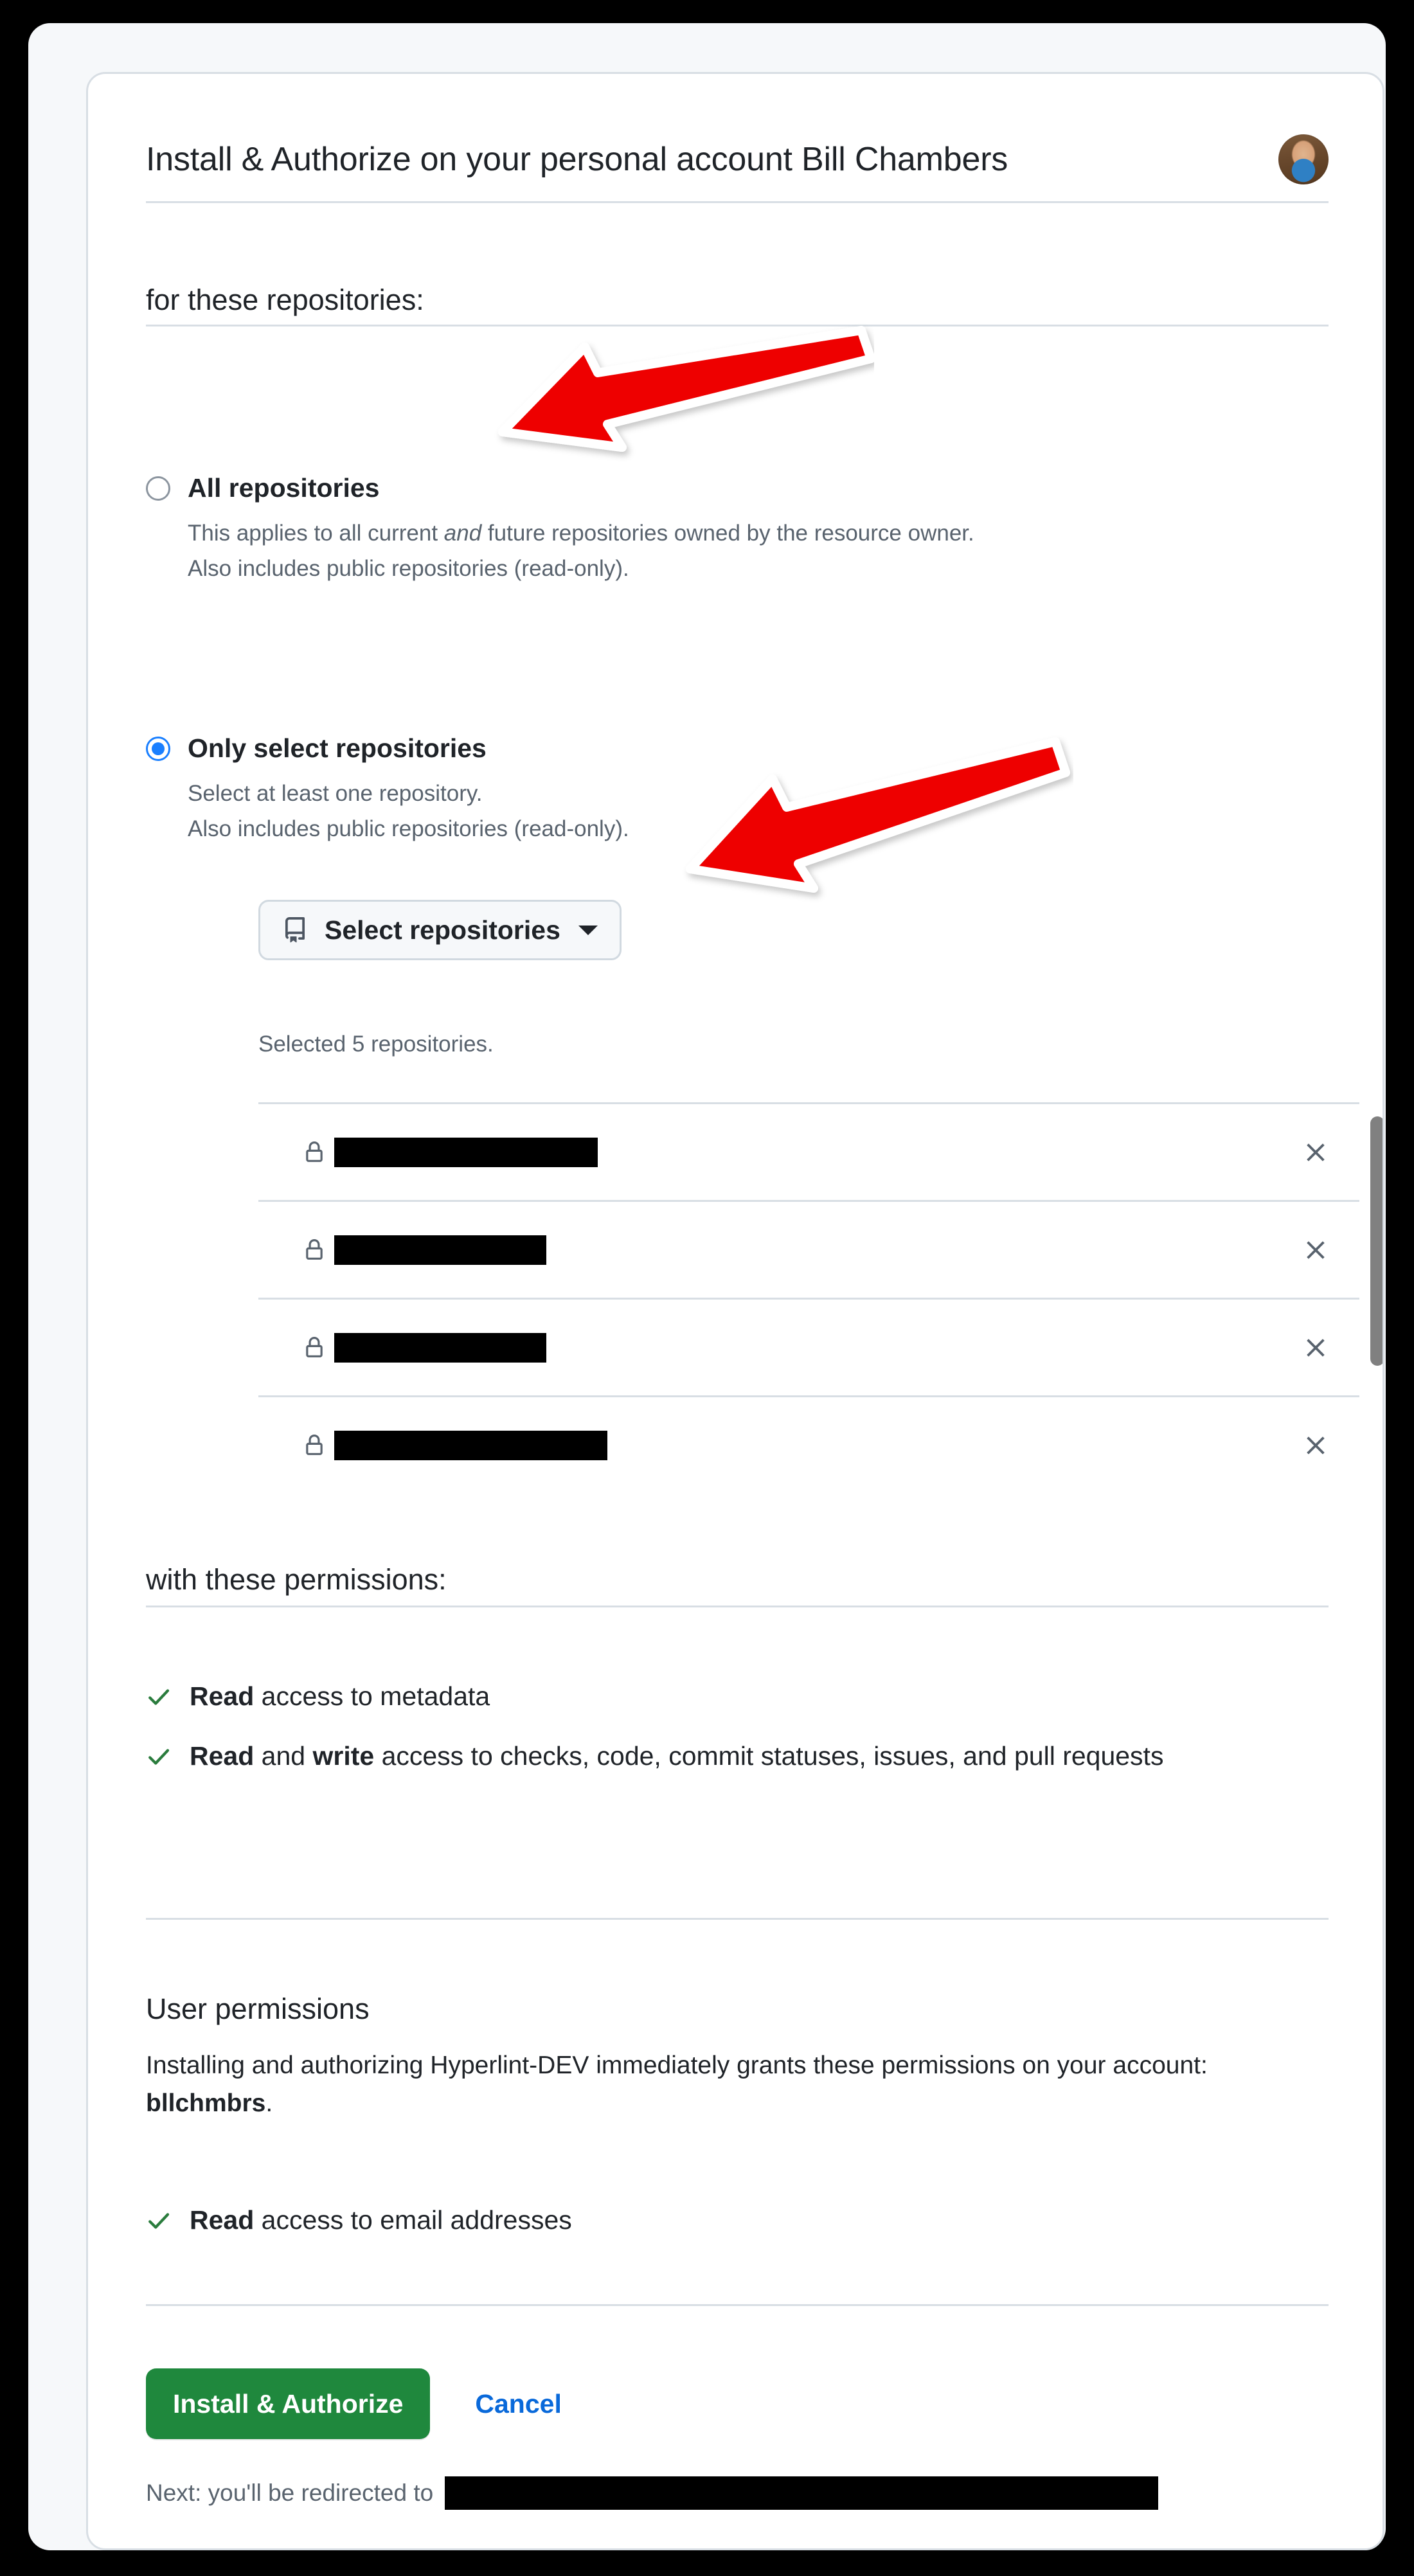 The height and width of the screenshot is (2576, 1414). What do you see at coordinates (284, 488) in the screenshot?
I see `option-all-repositories-label: All repositories` at bounding box center [284, 488].